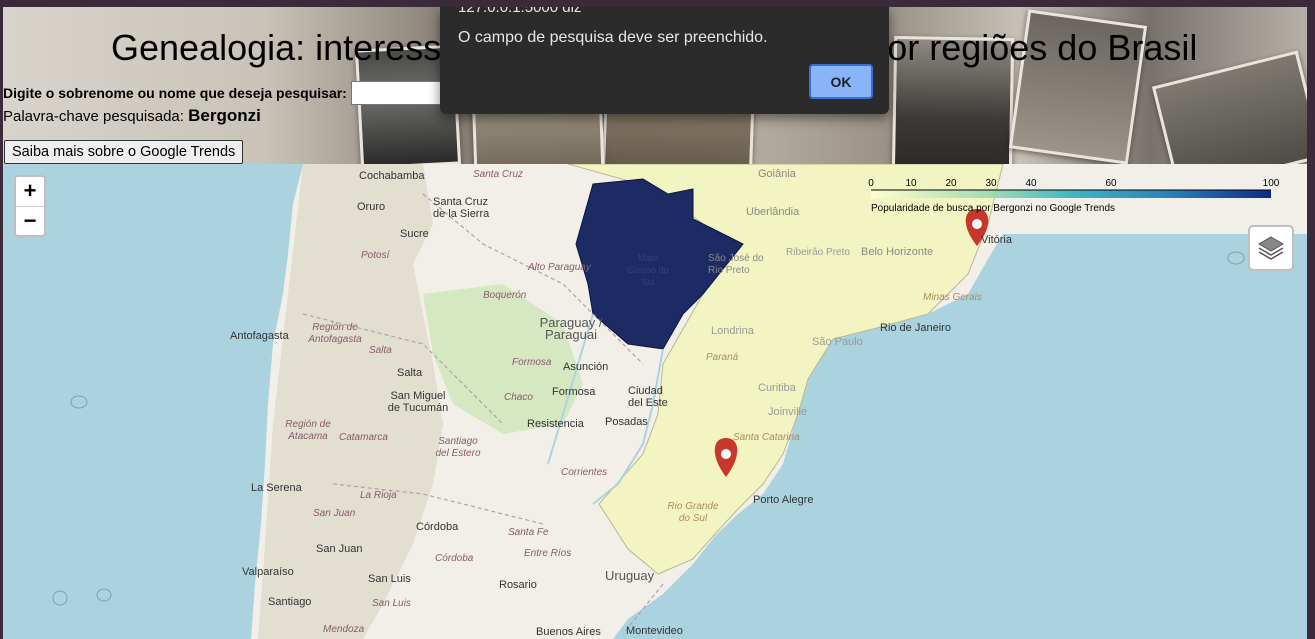 The image size is (1315, 639). What do you see at coordinates (93, 116) in the screenshot?
I see `keyword-label: Palavra-chave pesquisada:` at bounding box center [93, 116].